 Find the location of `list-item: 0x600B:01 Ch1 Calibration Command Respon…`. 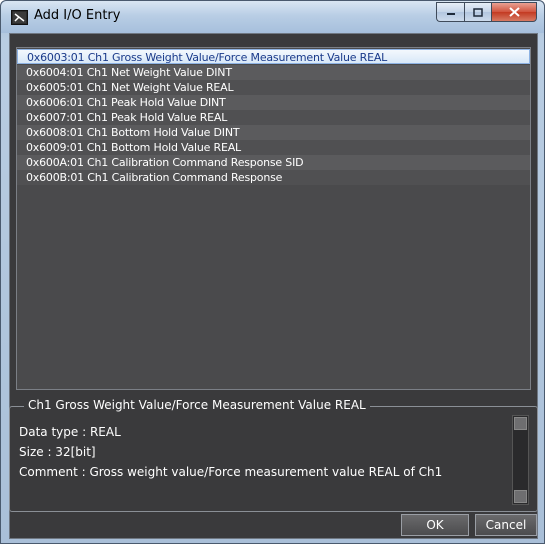

list-item: 0x600B:01 Ch1 Calibration Command Respon… is located at coordinates (273, 177).